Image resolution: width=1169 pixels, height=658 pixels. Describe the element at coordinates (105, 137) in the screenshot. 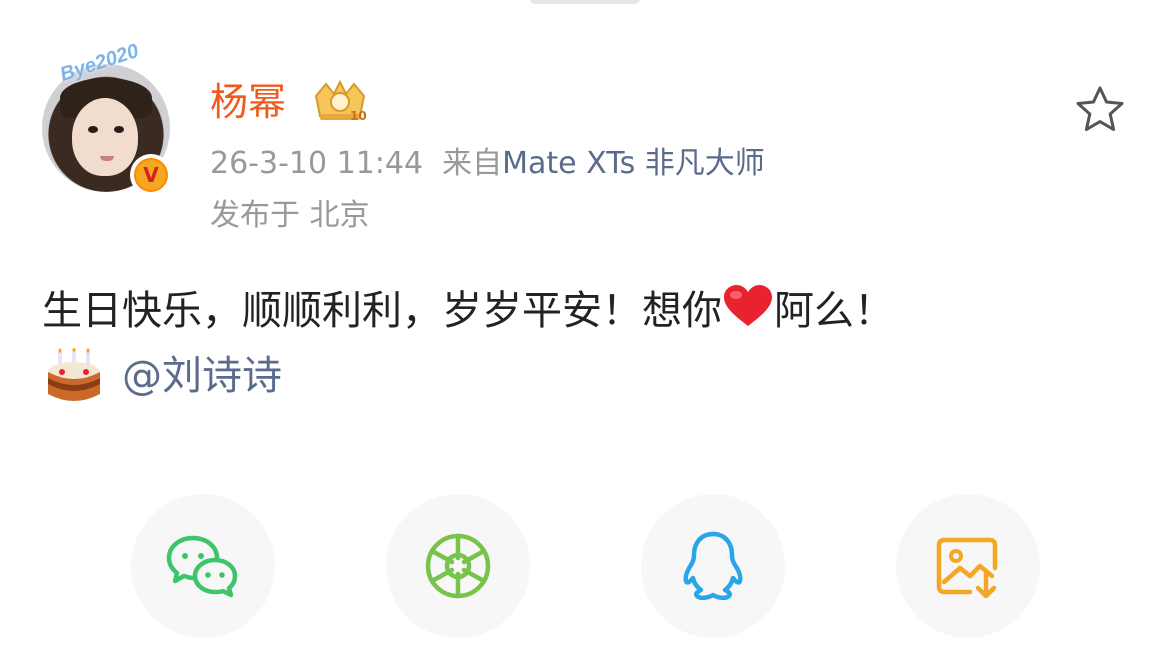

I see `avatar-face` at that location.